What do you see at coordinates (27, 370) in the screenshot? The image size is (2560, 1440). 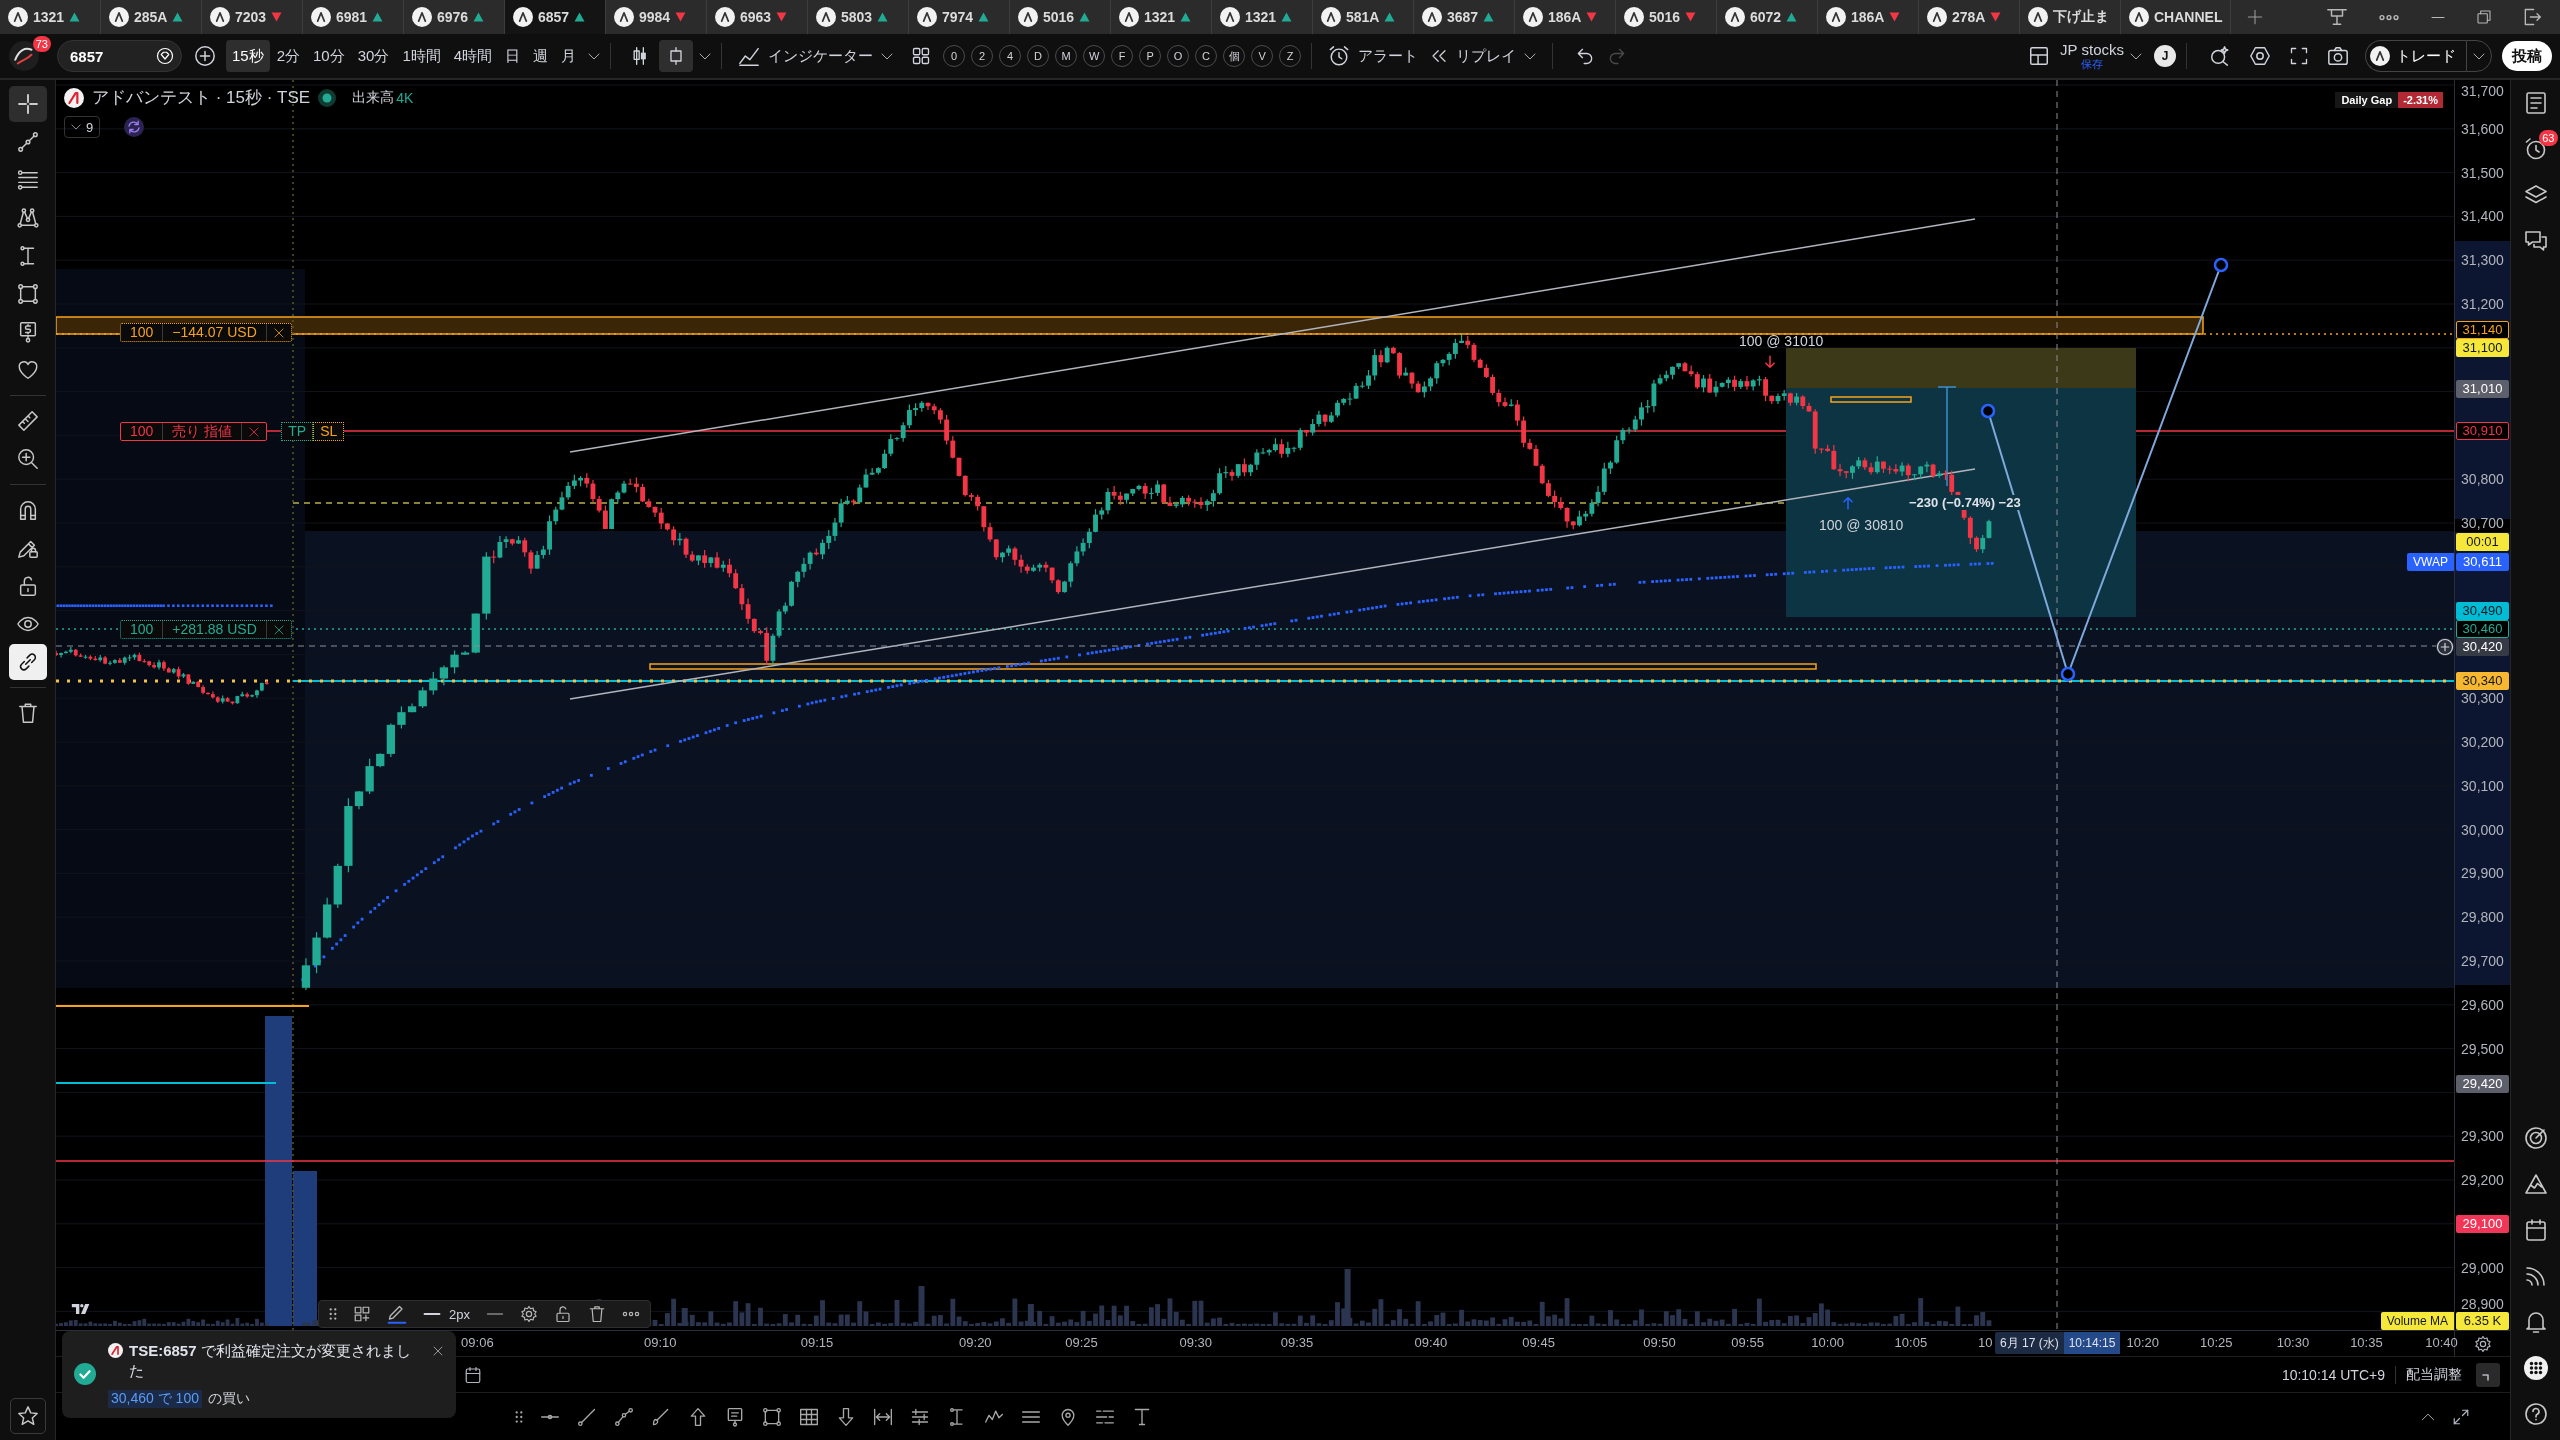 I see `heart-icon` at bounding box center [27, 370].